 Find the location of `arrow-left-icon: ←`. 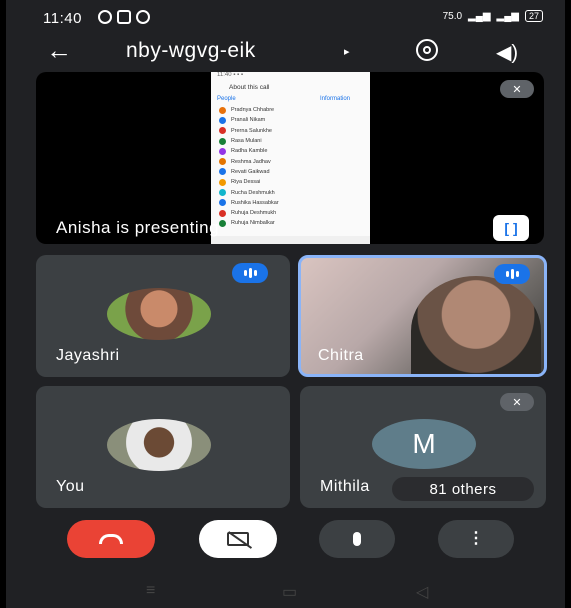

arrow-left-icon: ← is located at coordinates (59, 50).